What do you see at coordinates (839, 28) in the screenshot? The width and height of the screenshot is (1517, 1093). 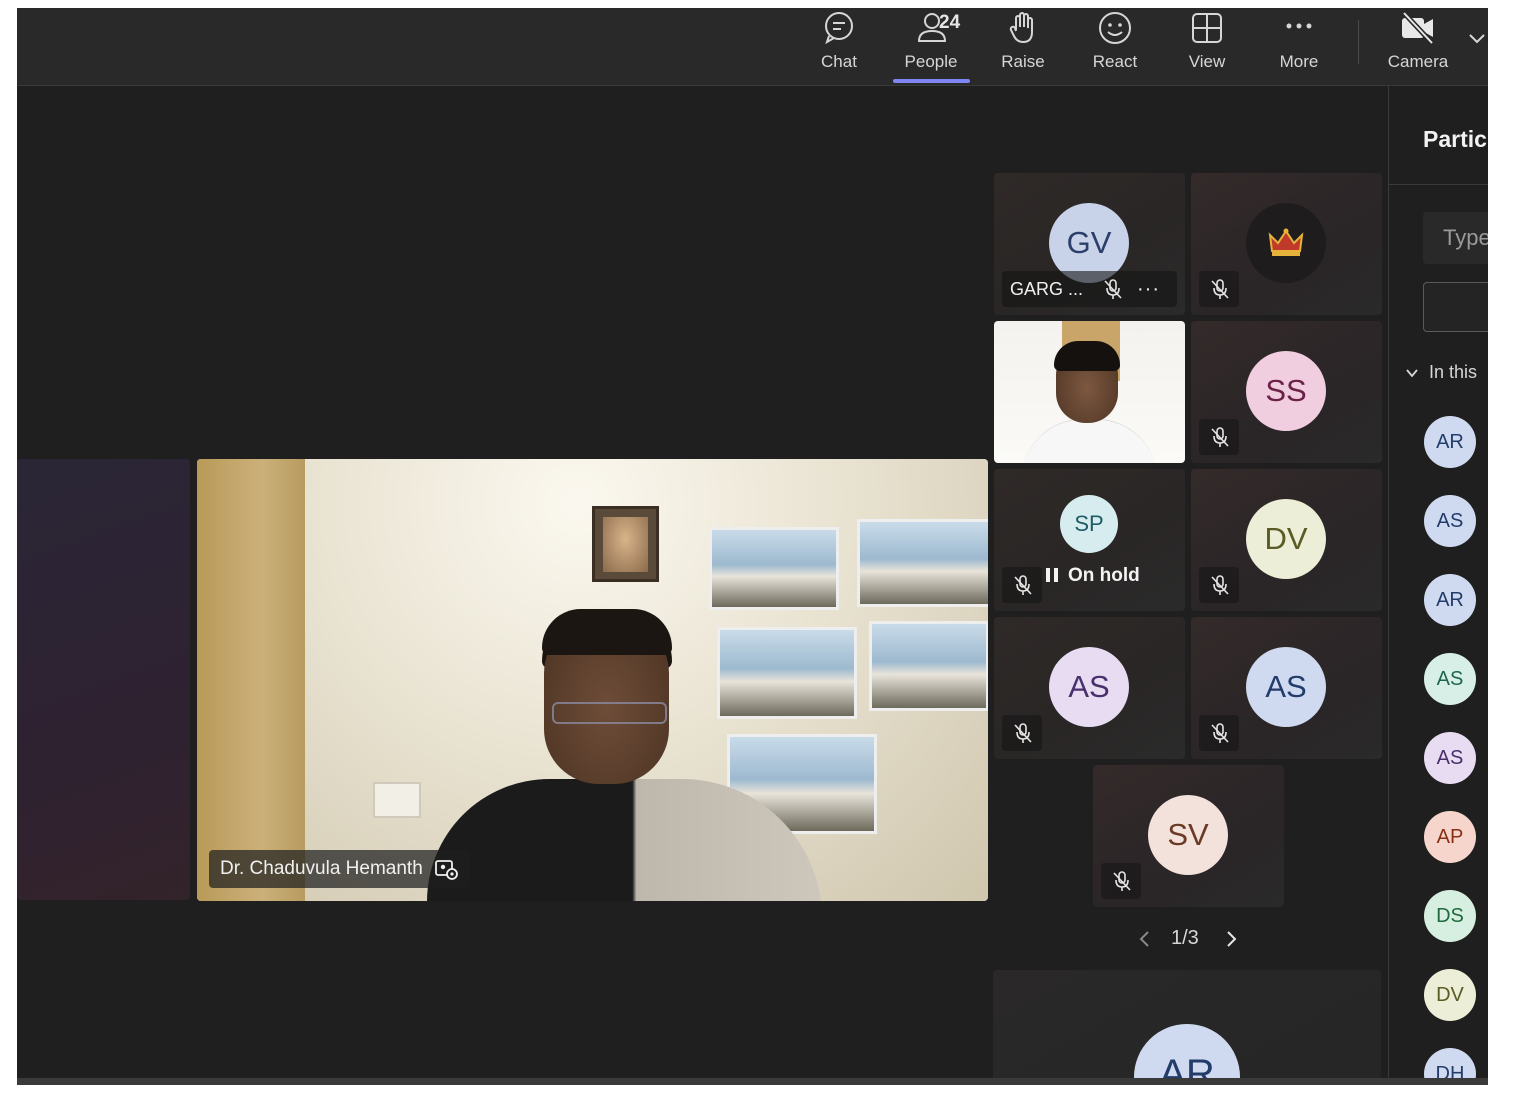 I see `chat-icon` at bounding box center [839, 28].